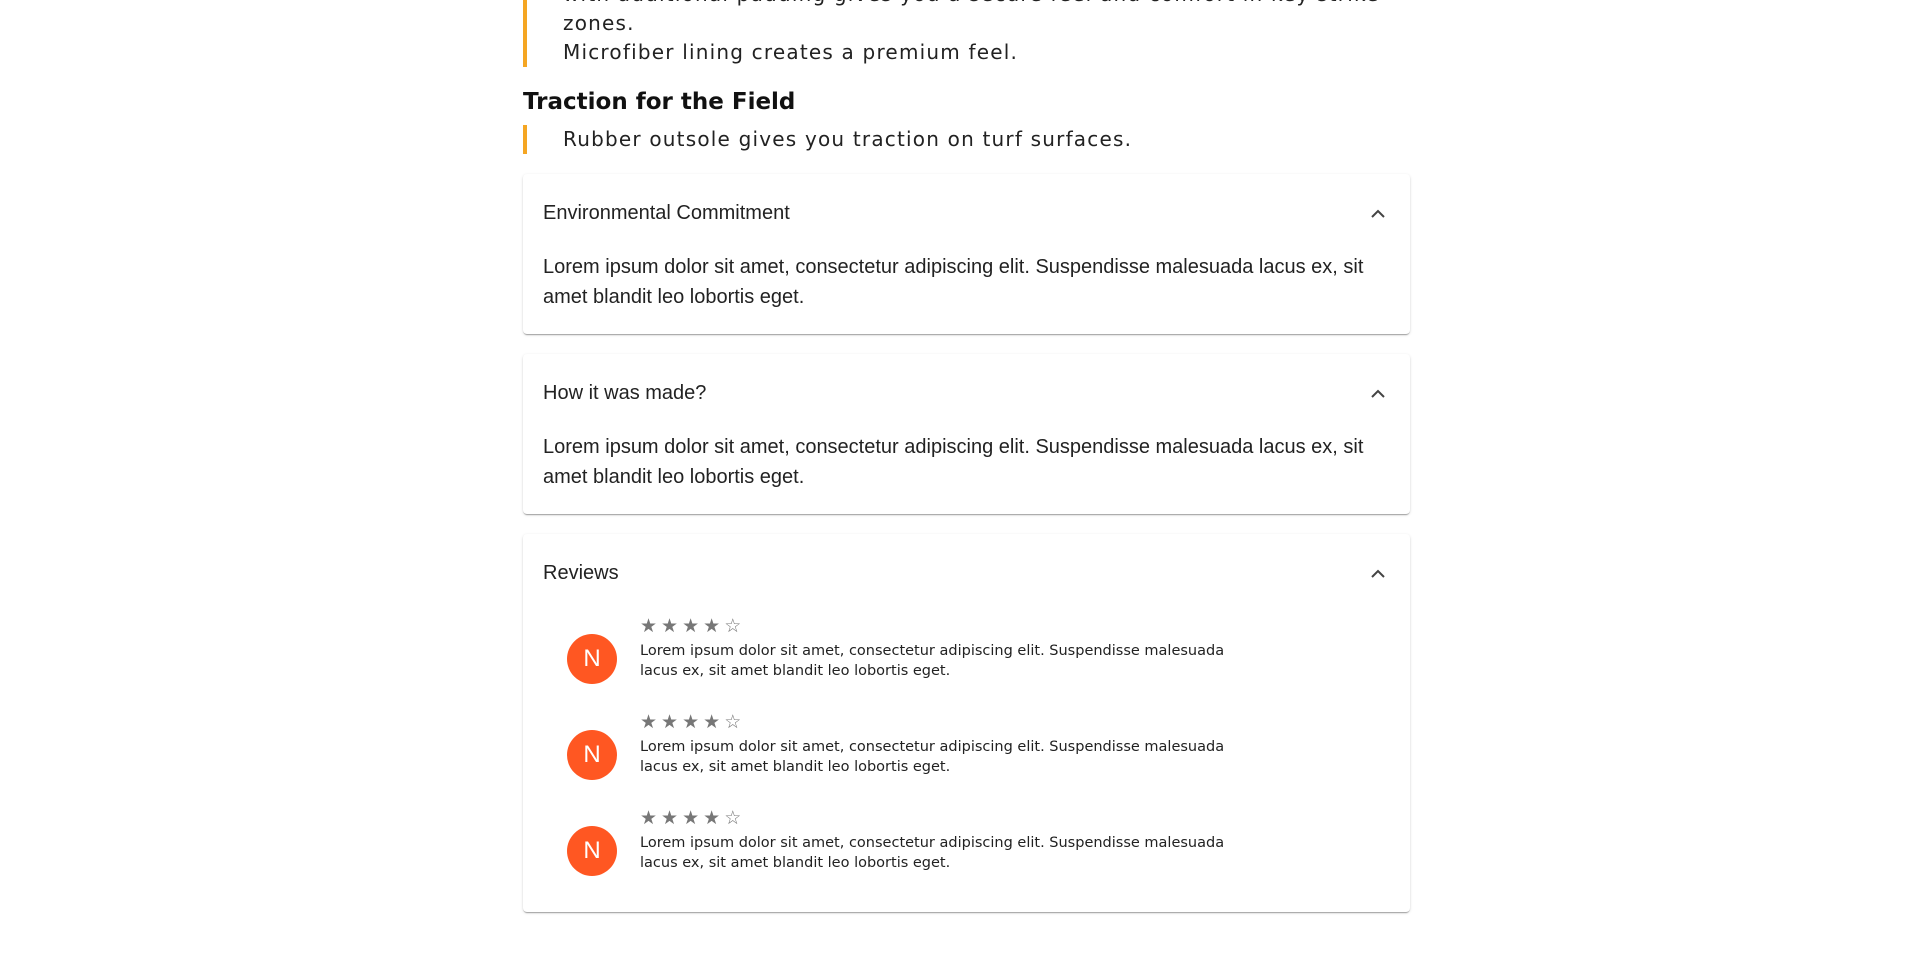 This screenshot has height=961, width=1906. What do you see at coordinates (666, 212) in the screenshot?
I see `accordion-title: Environmental Commitment` at bounding box center [666, 212].